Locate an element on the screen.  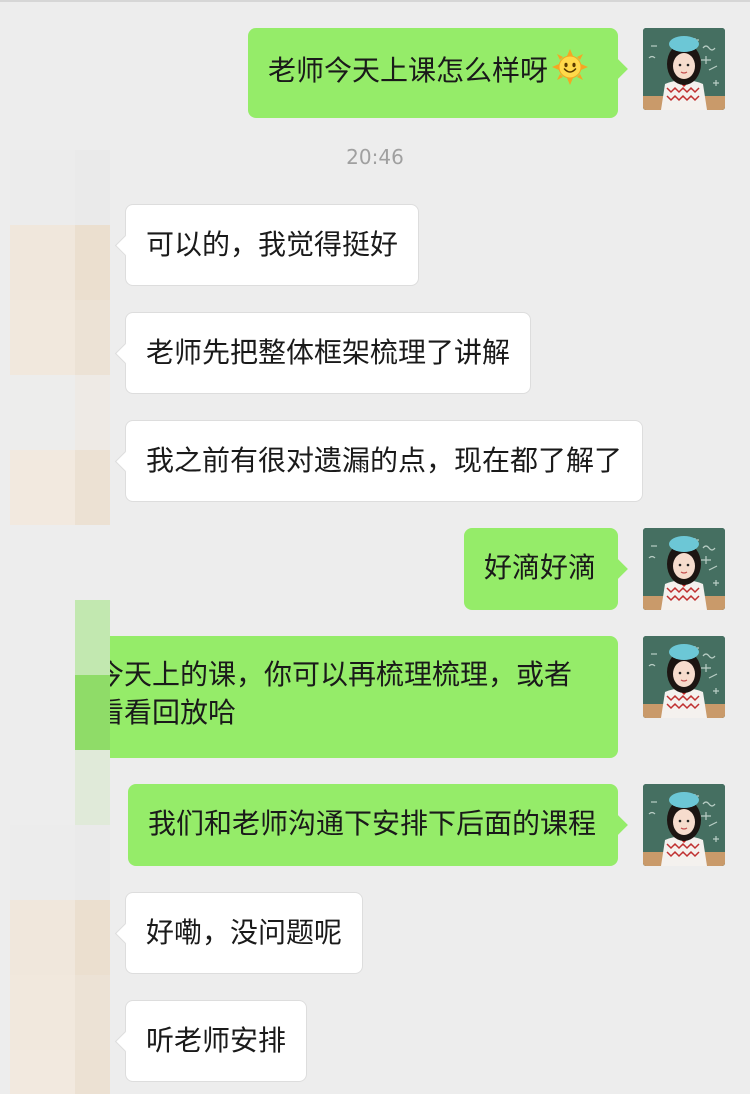
message-text: 好嘞，没问题呢 is located at coordinates (244, 932).